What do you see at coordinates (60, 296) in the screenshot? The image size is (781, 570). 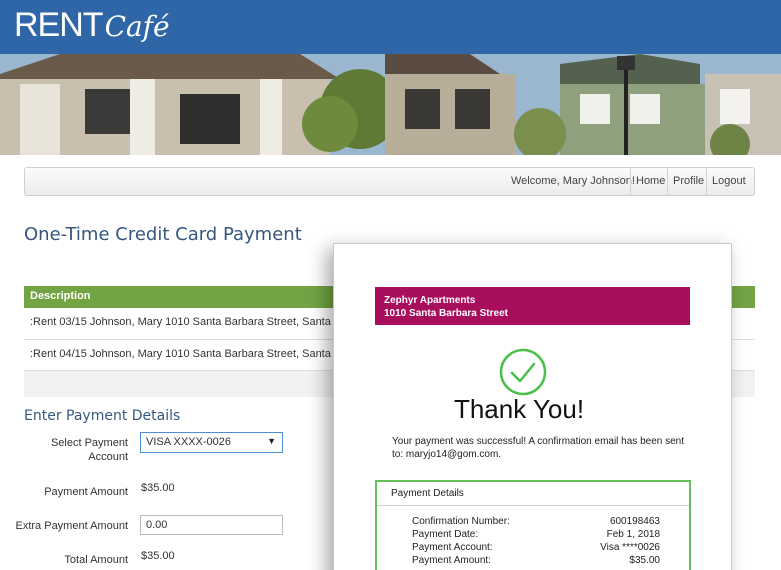 I see `column-header-description: Description` at bounding box center [60, 296].